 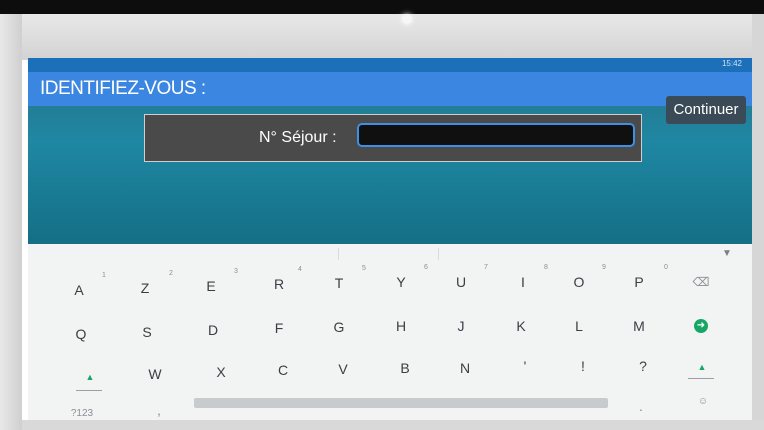 What do you see at coordinates (81, 334) in the screenshot?
I see `key-q: Q` at bounding box center [81, 334].